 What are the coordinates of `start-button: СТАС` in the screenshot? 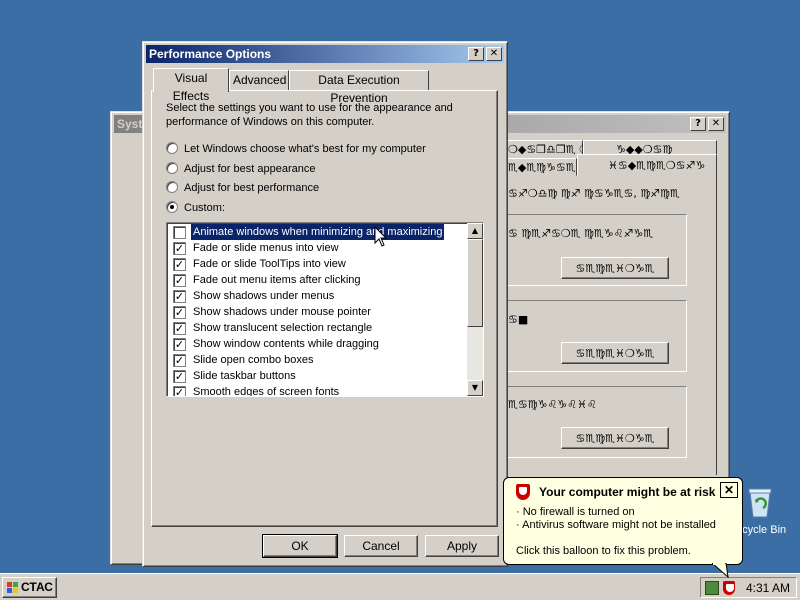 It's located at (29, 587).